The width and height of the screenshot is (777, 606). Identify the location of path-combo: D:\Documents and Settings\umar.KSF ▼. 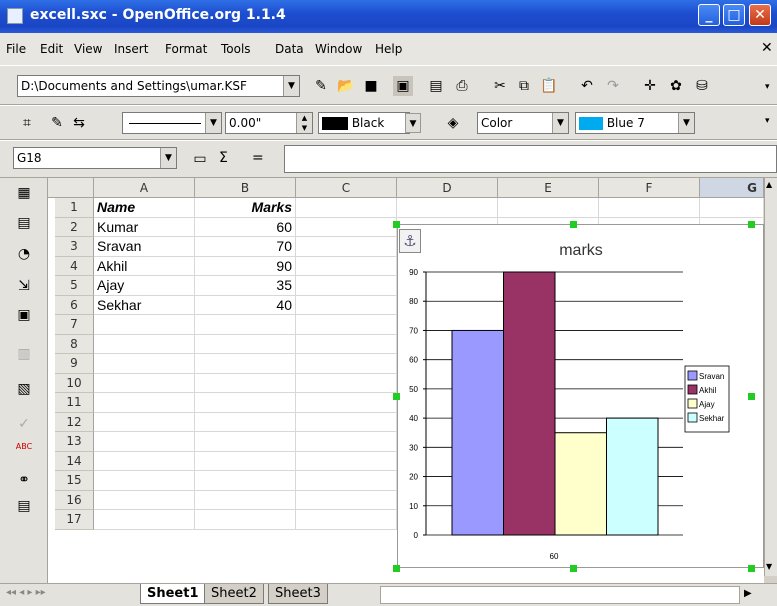
(158, 86).